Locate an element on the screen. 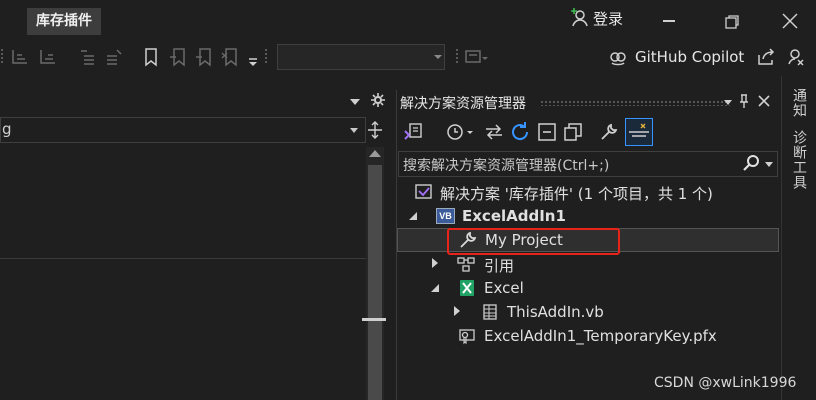 The image size is (816, 400). show-all-files-icon is located at coordinates (573, 132).